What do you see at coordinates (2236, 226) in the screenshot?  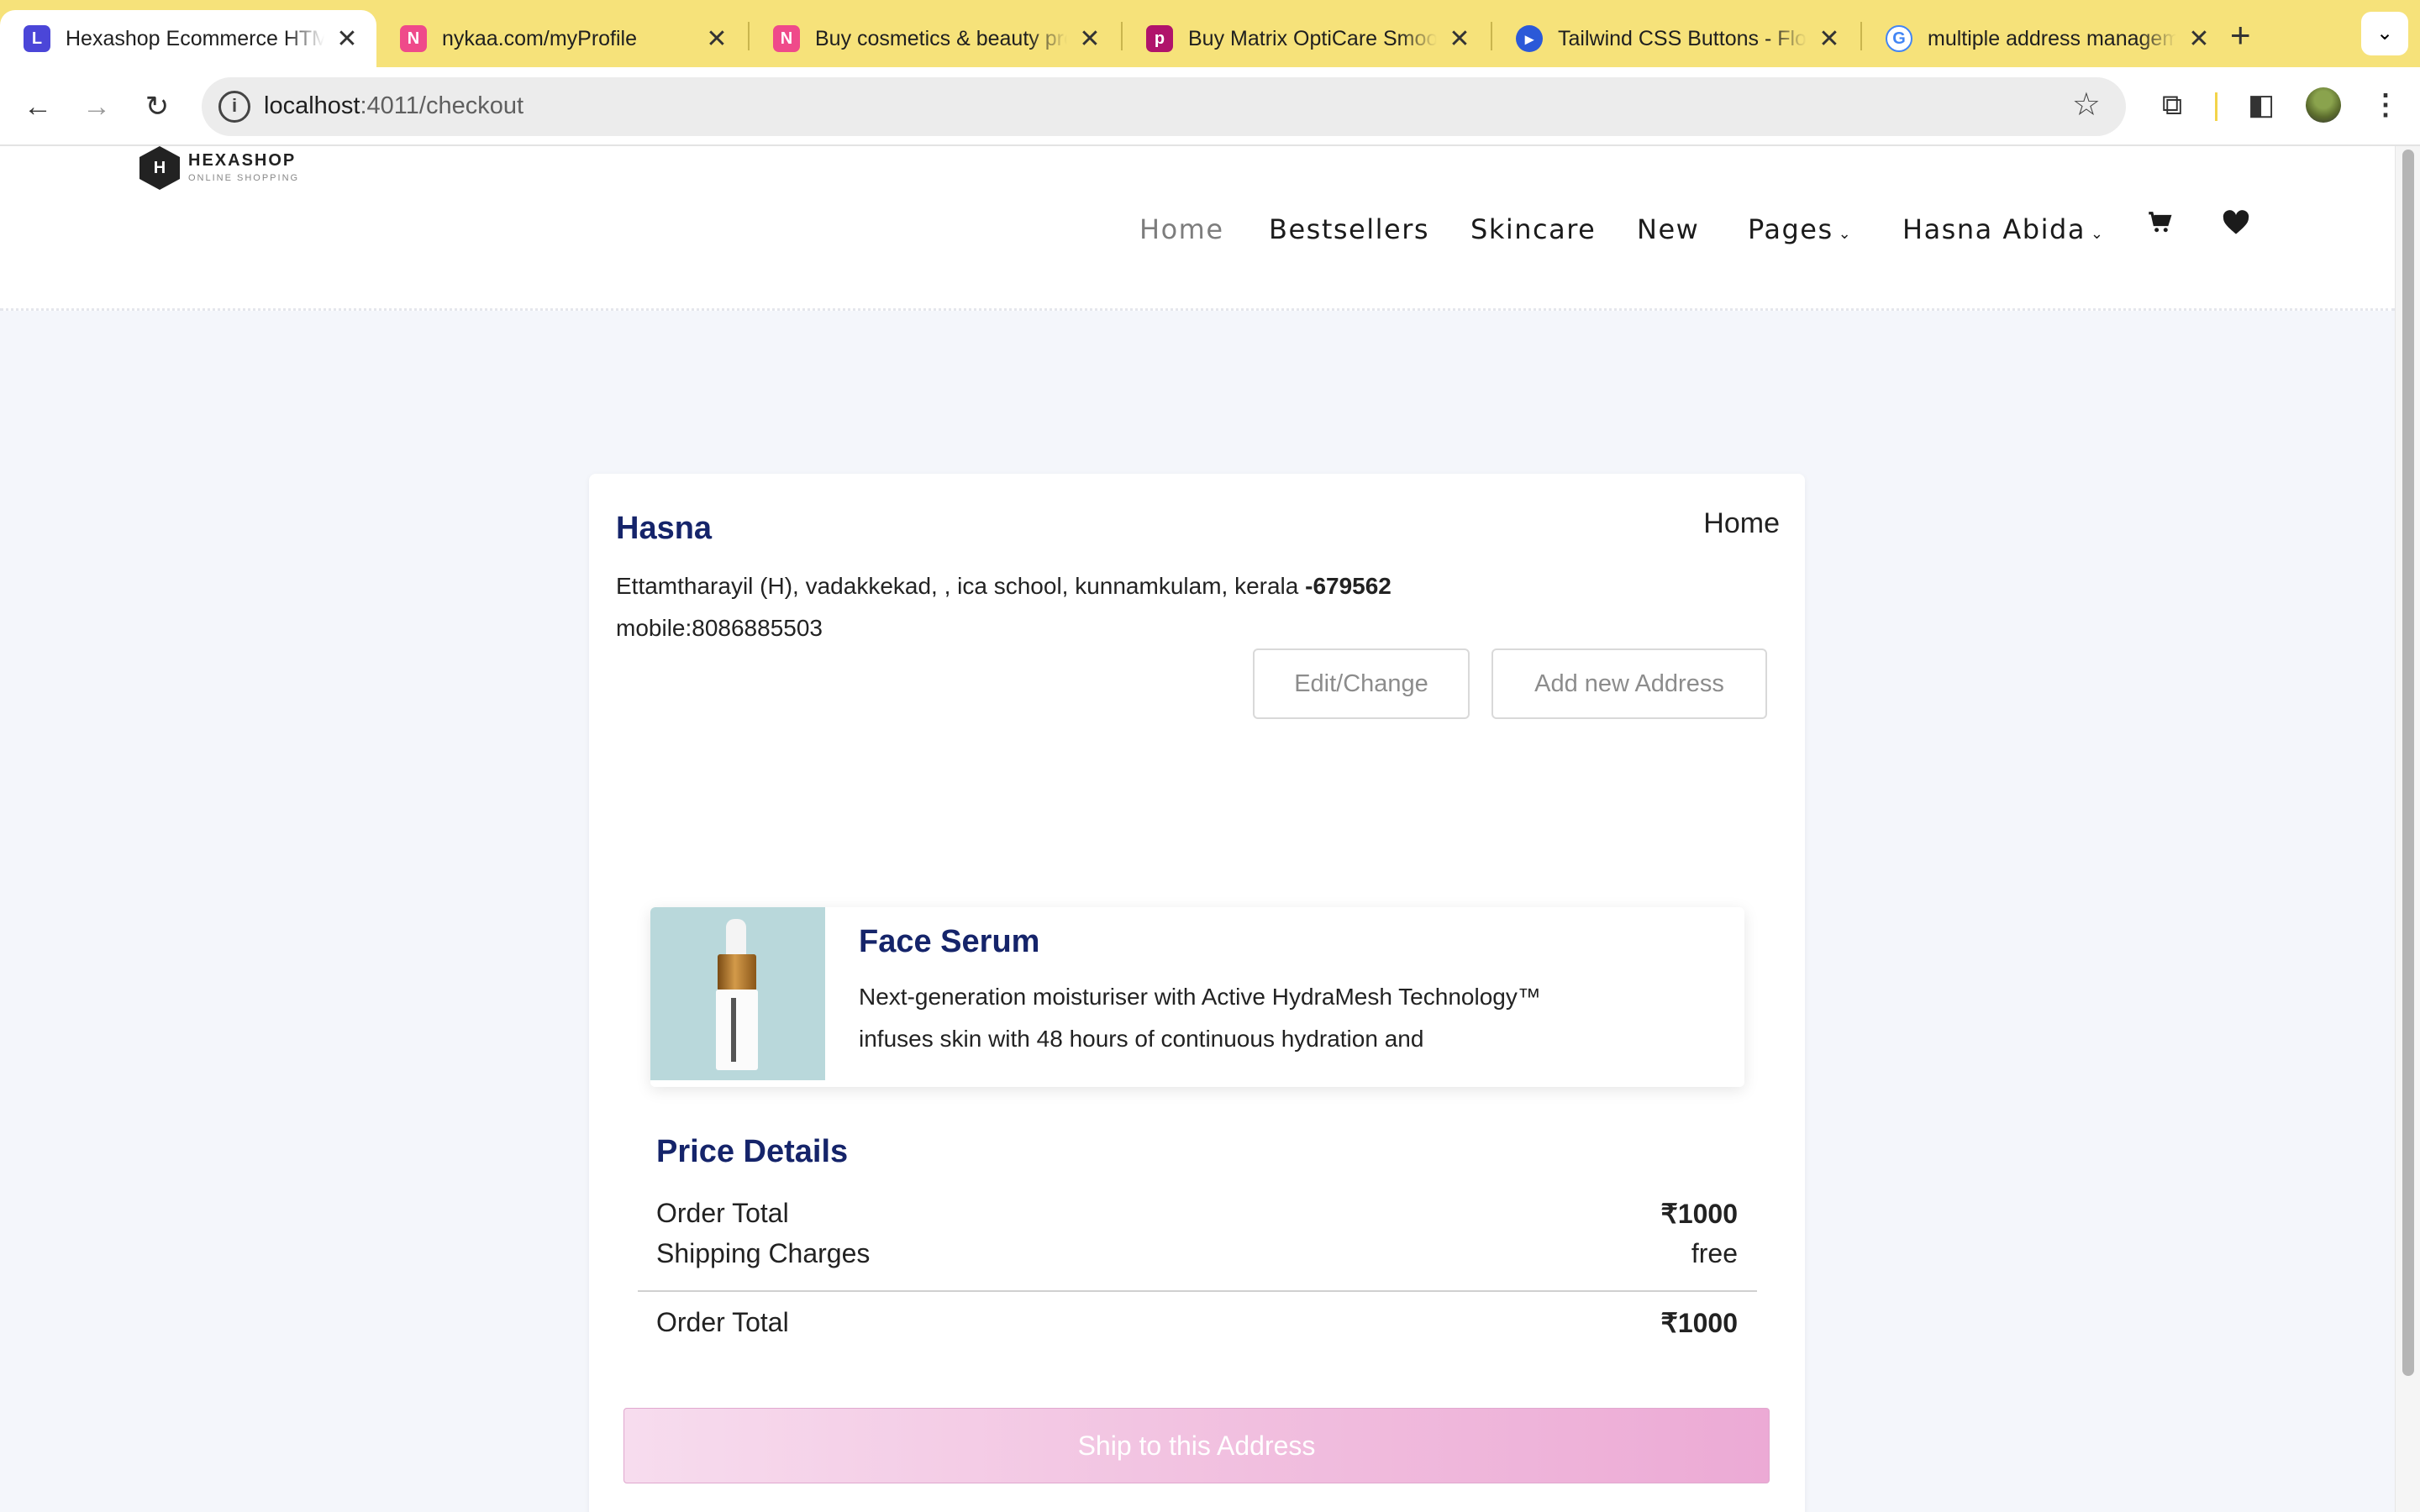 I see `wishlist-heart-icon` at bounding box center [2236, 226].